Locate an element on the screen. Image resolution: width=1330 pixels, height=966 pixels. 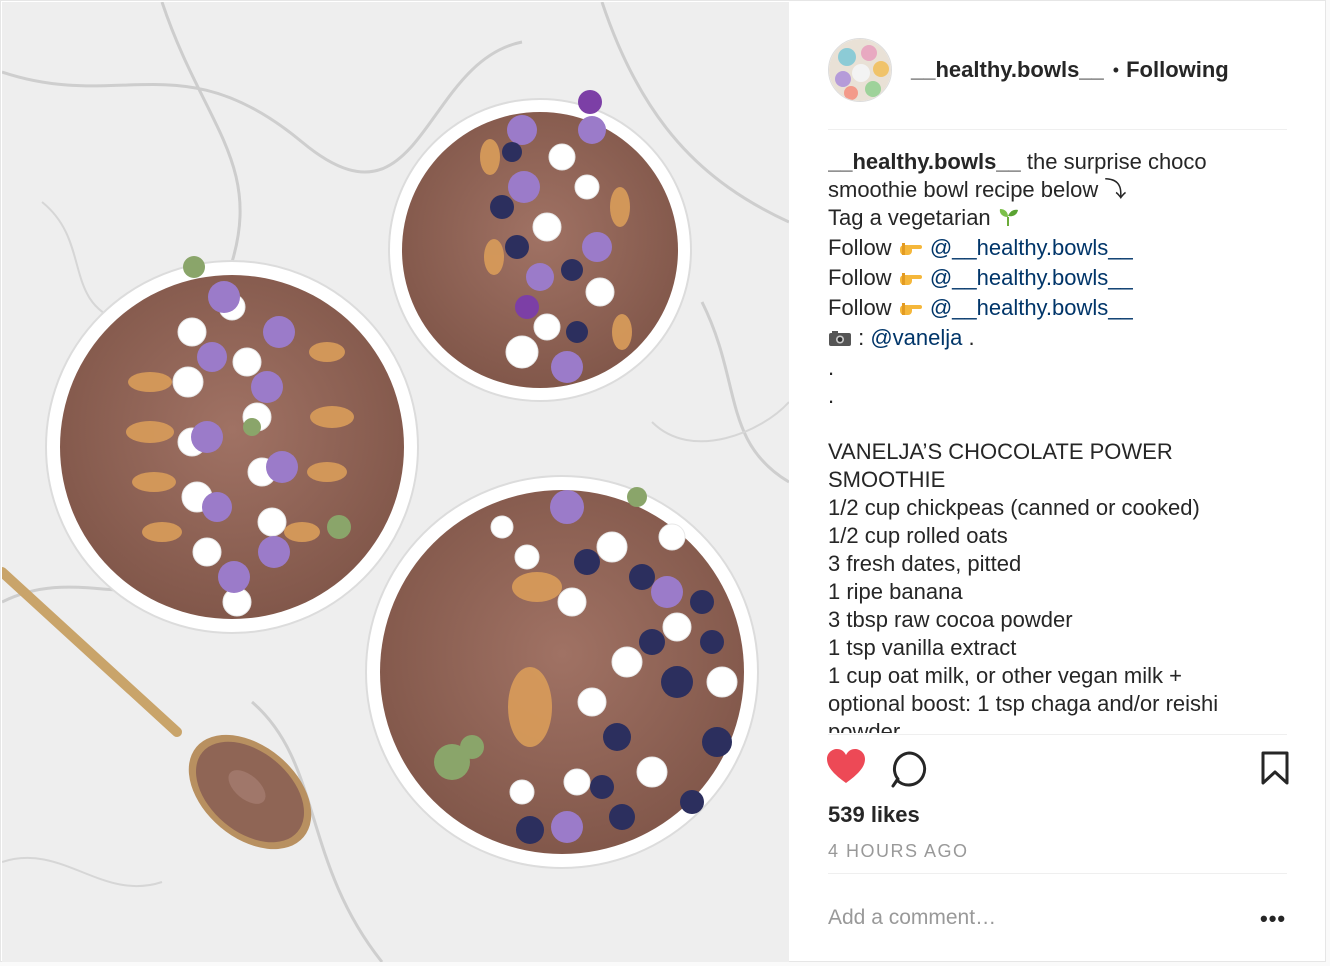
following-button: Following is located at coordinates (1177, 70).